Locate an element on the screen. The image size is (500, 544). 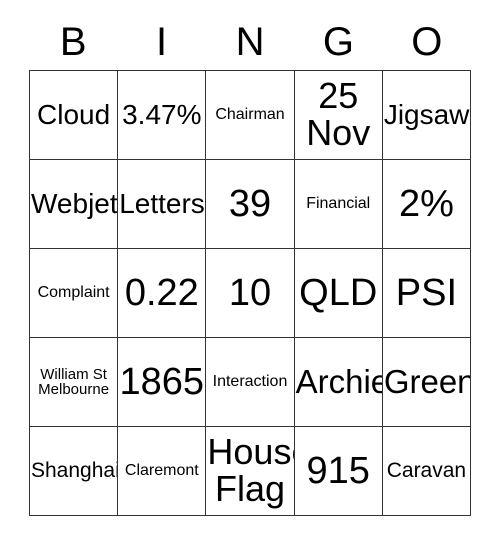
bingo-cell-label: Cloud is located at coordinates (74, 114).